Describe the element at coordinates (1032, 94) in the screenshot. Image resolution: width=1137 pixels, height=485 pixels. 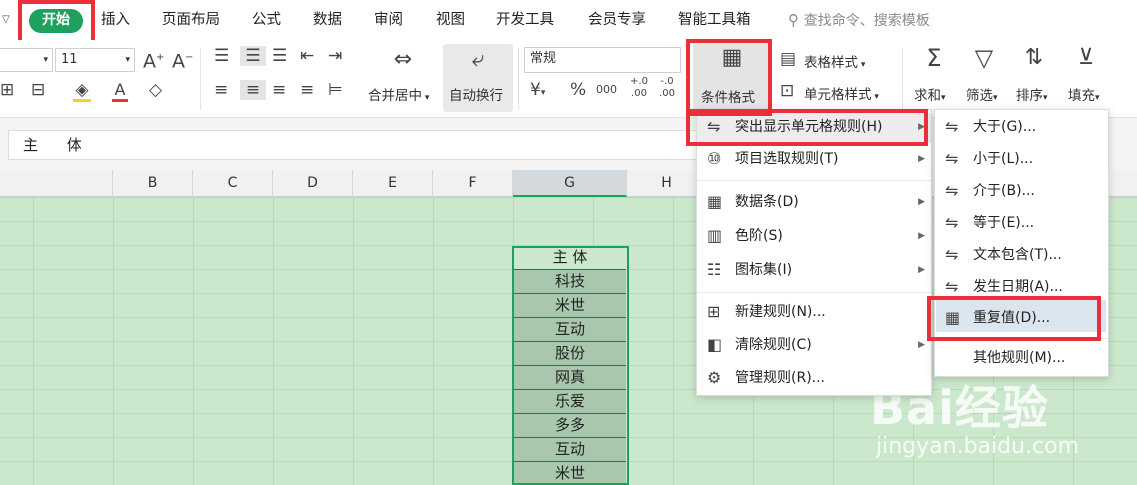
I see `sort-button: 排序▾` at that location.